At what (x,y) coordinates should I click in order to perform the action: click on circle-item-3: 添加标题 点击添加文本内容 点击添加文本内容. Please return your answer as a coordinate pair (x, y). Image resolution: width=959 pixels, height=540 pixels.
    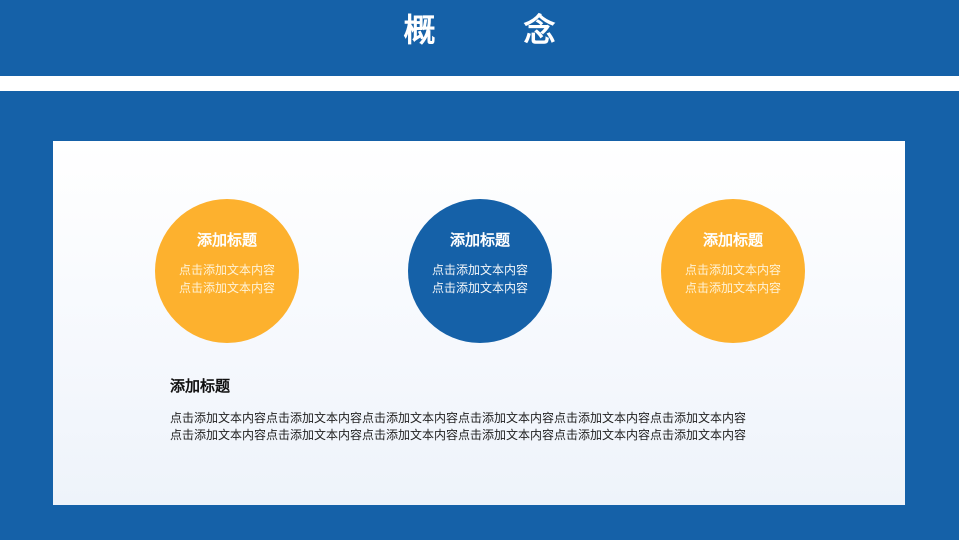
    Looking at the image, I should click on (733, 271).